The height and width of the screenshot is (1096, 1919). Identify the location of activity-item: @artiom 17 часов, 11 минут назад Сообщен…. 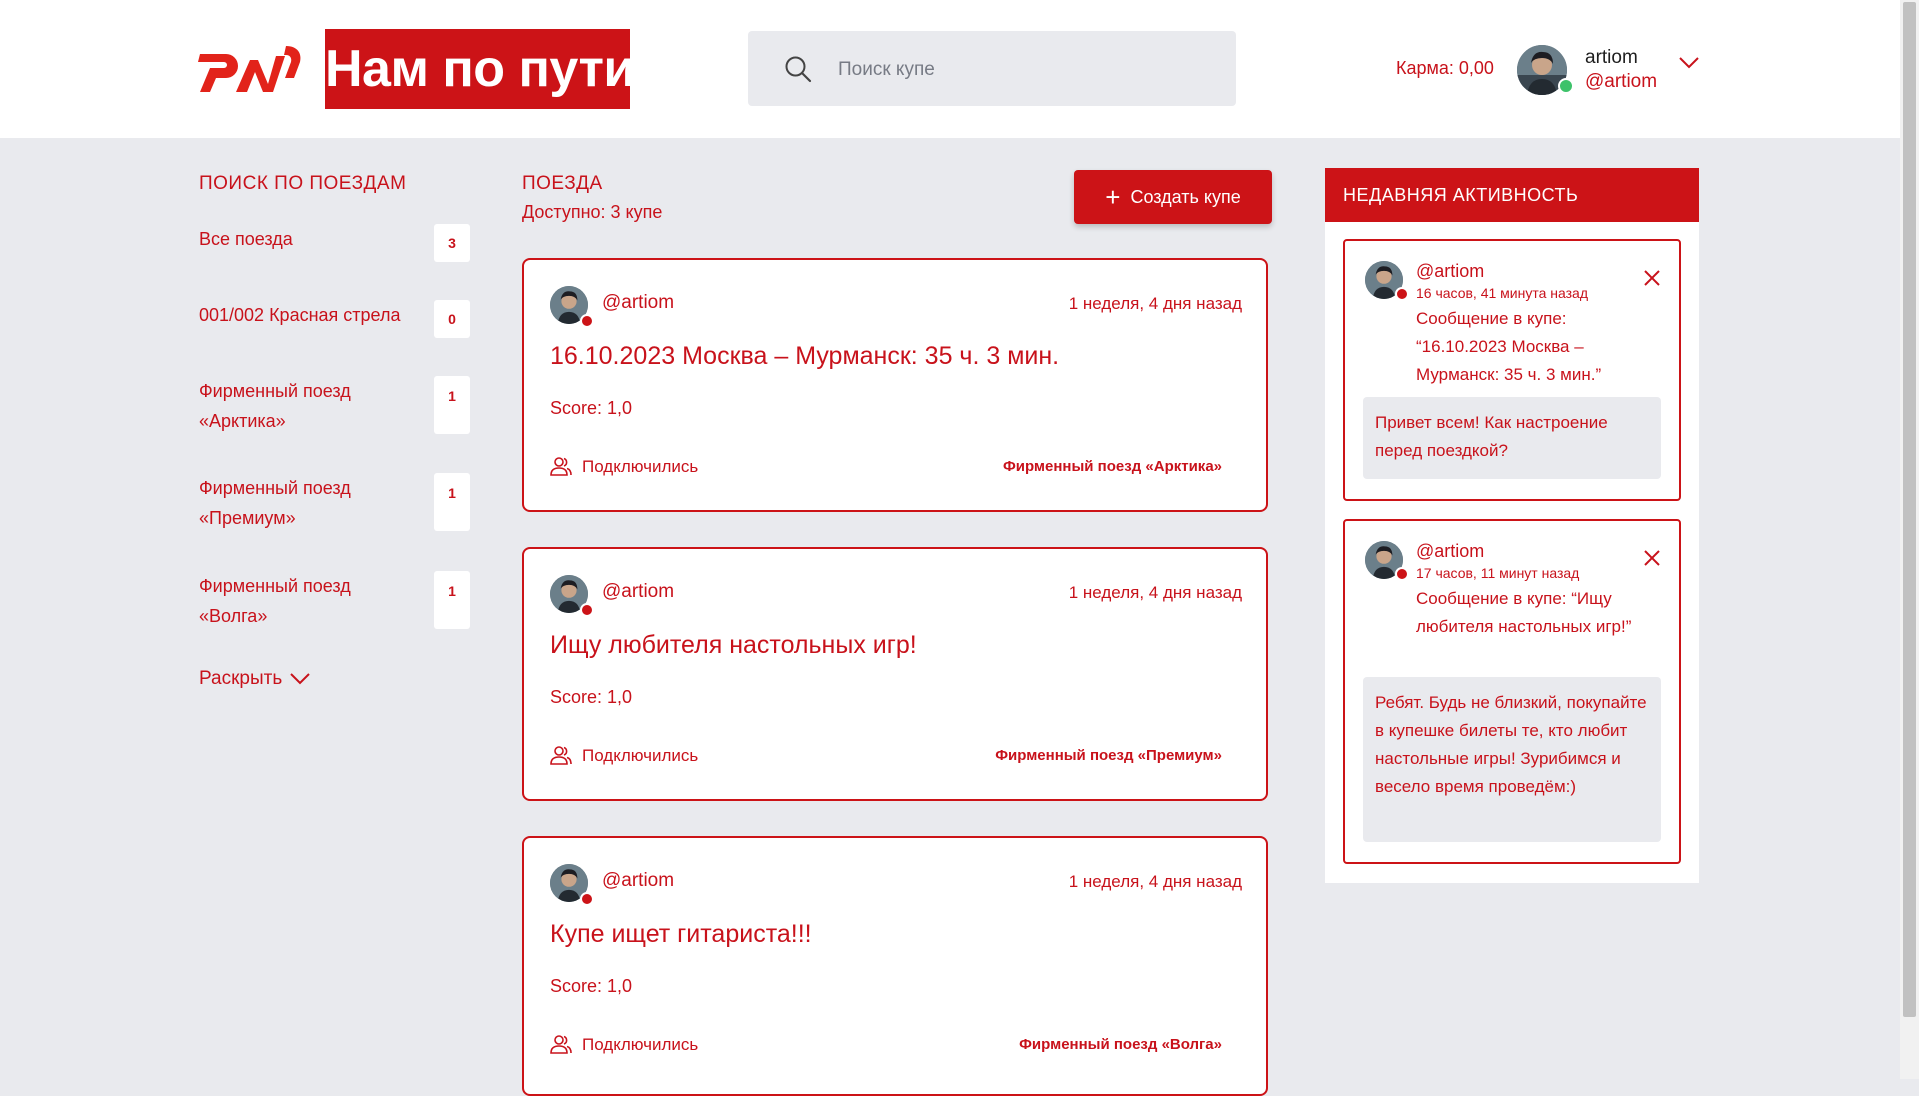
(1512, 691).